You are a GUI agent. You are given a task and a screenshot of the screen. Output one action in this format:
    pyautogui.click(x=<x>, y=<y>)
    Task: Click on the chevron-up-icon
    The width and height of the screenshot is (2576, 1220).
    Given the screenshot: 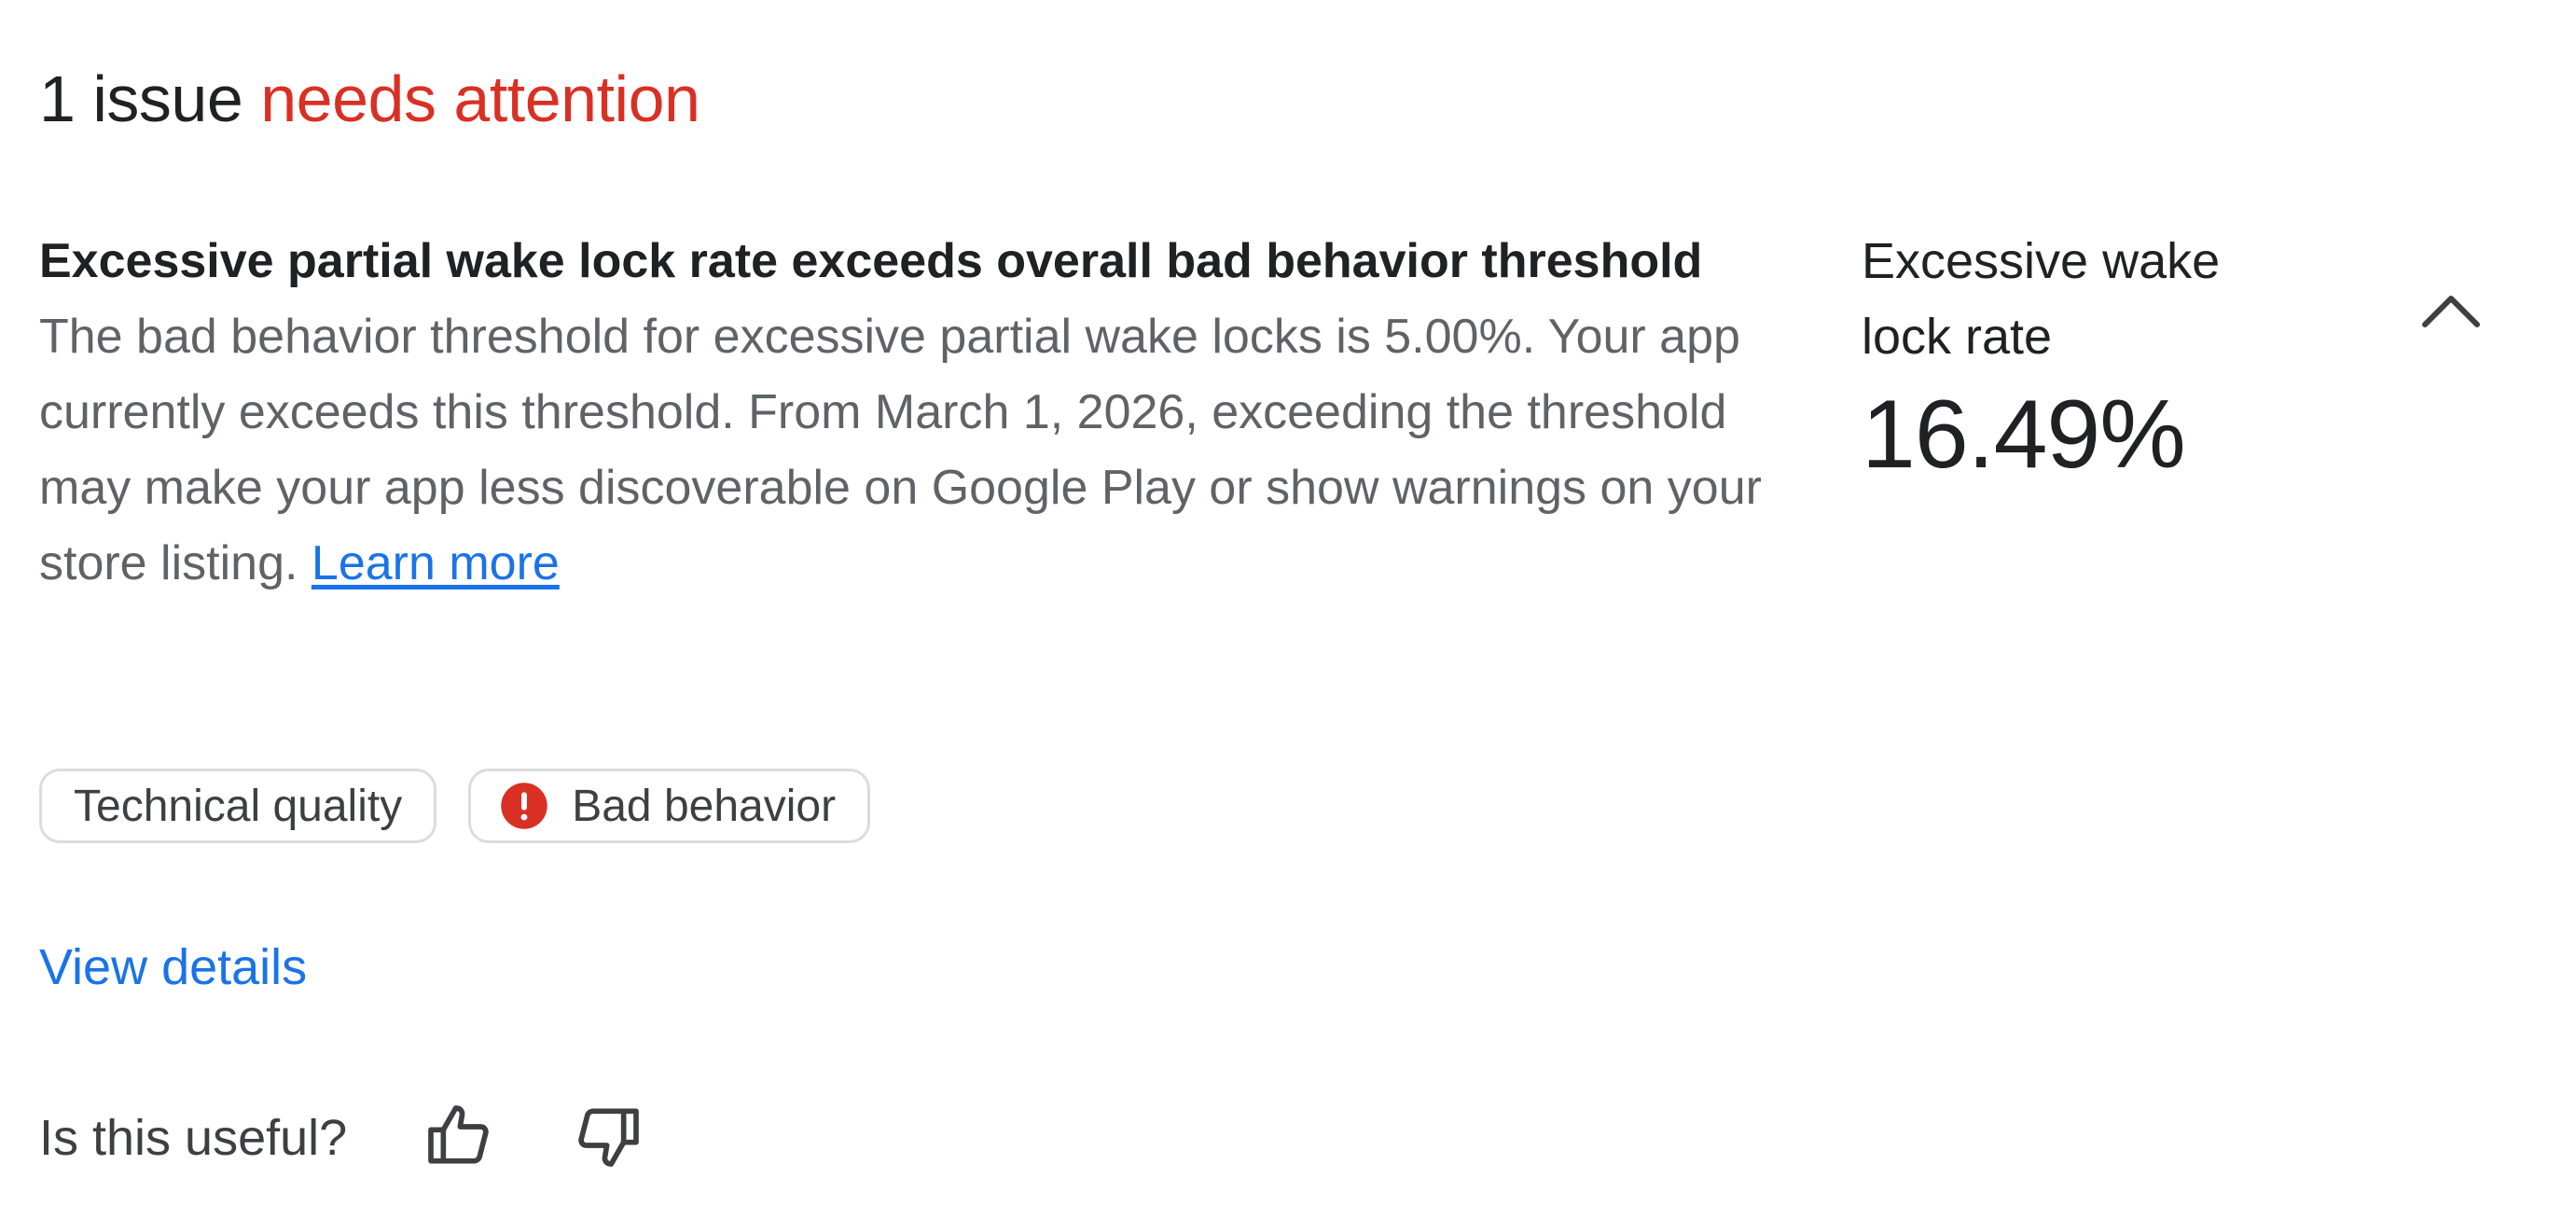 What is the action you would take?
    pyautogui.click(x=2451, y=314)
    